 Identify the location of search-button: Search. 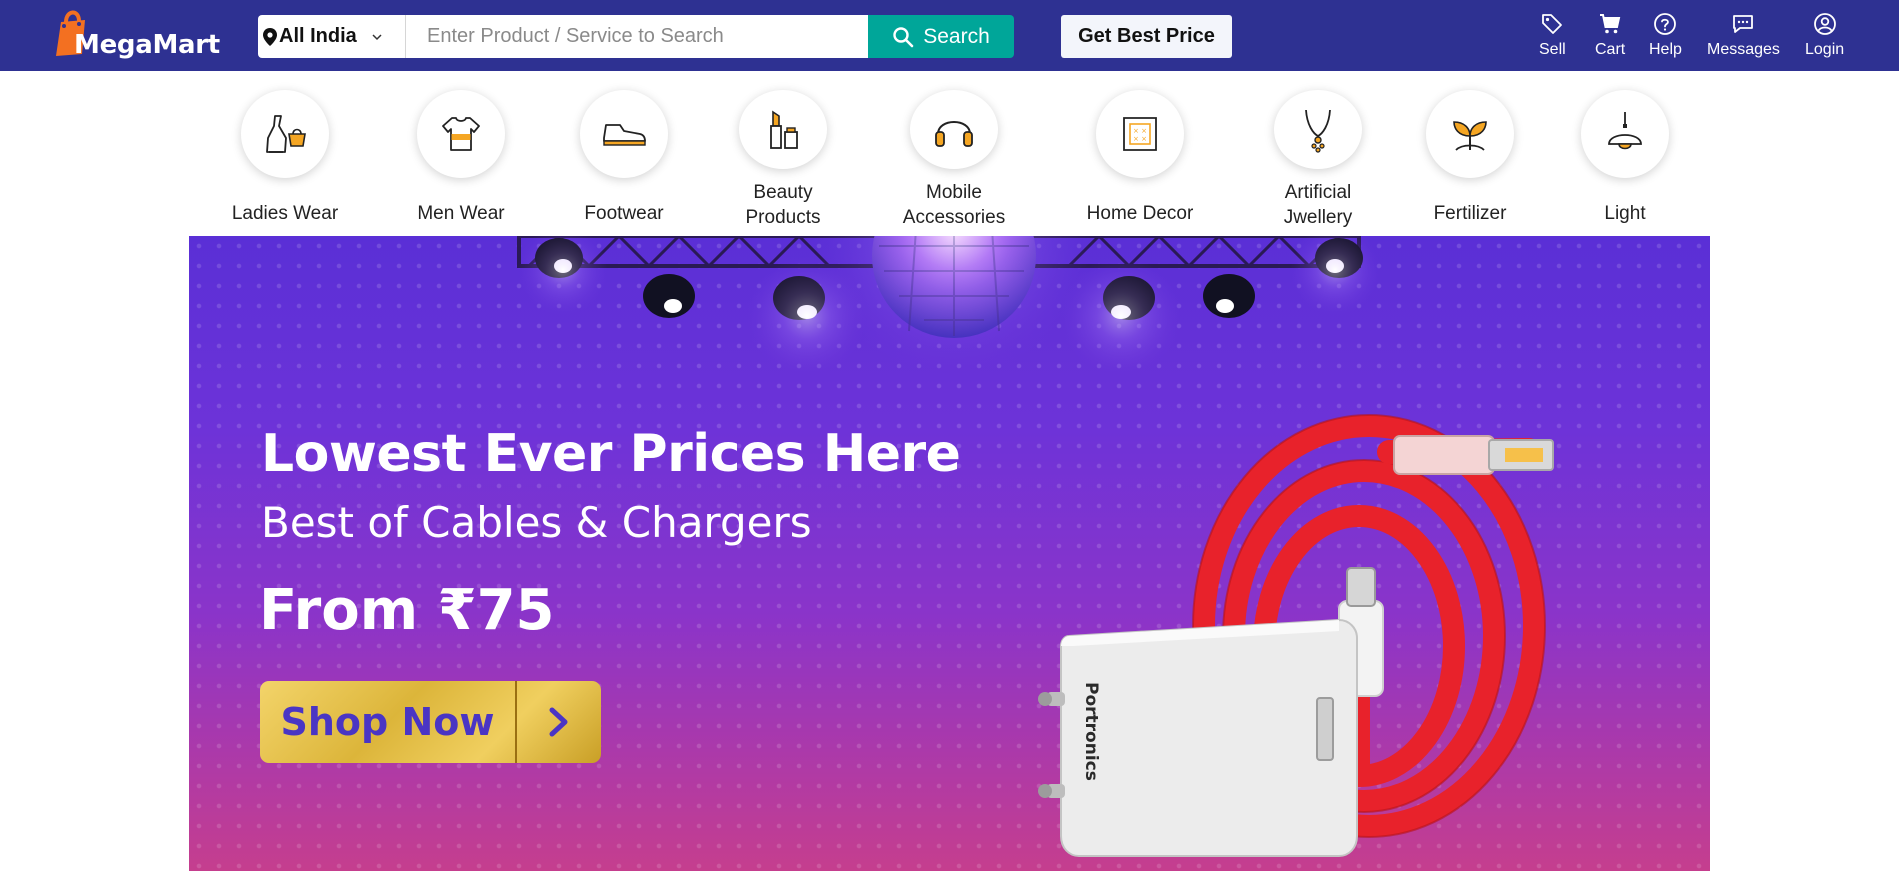
(941, 36).